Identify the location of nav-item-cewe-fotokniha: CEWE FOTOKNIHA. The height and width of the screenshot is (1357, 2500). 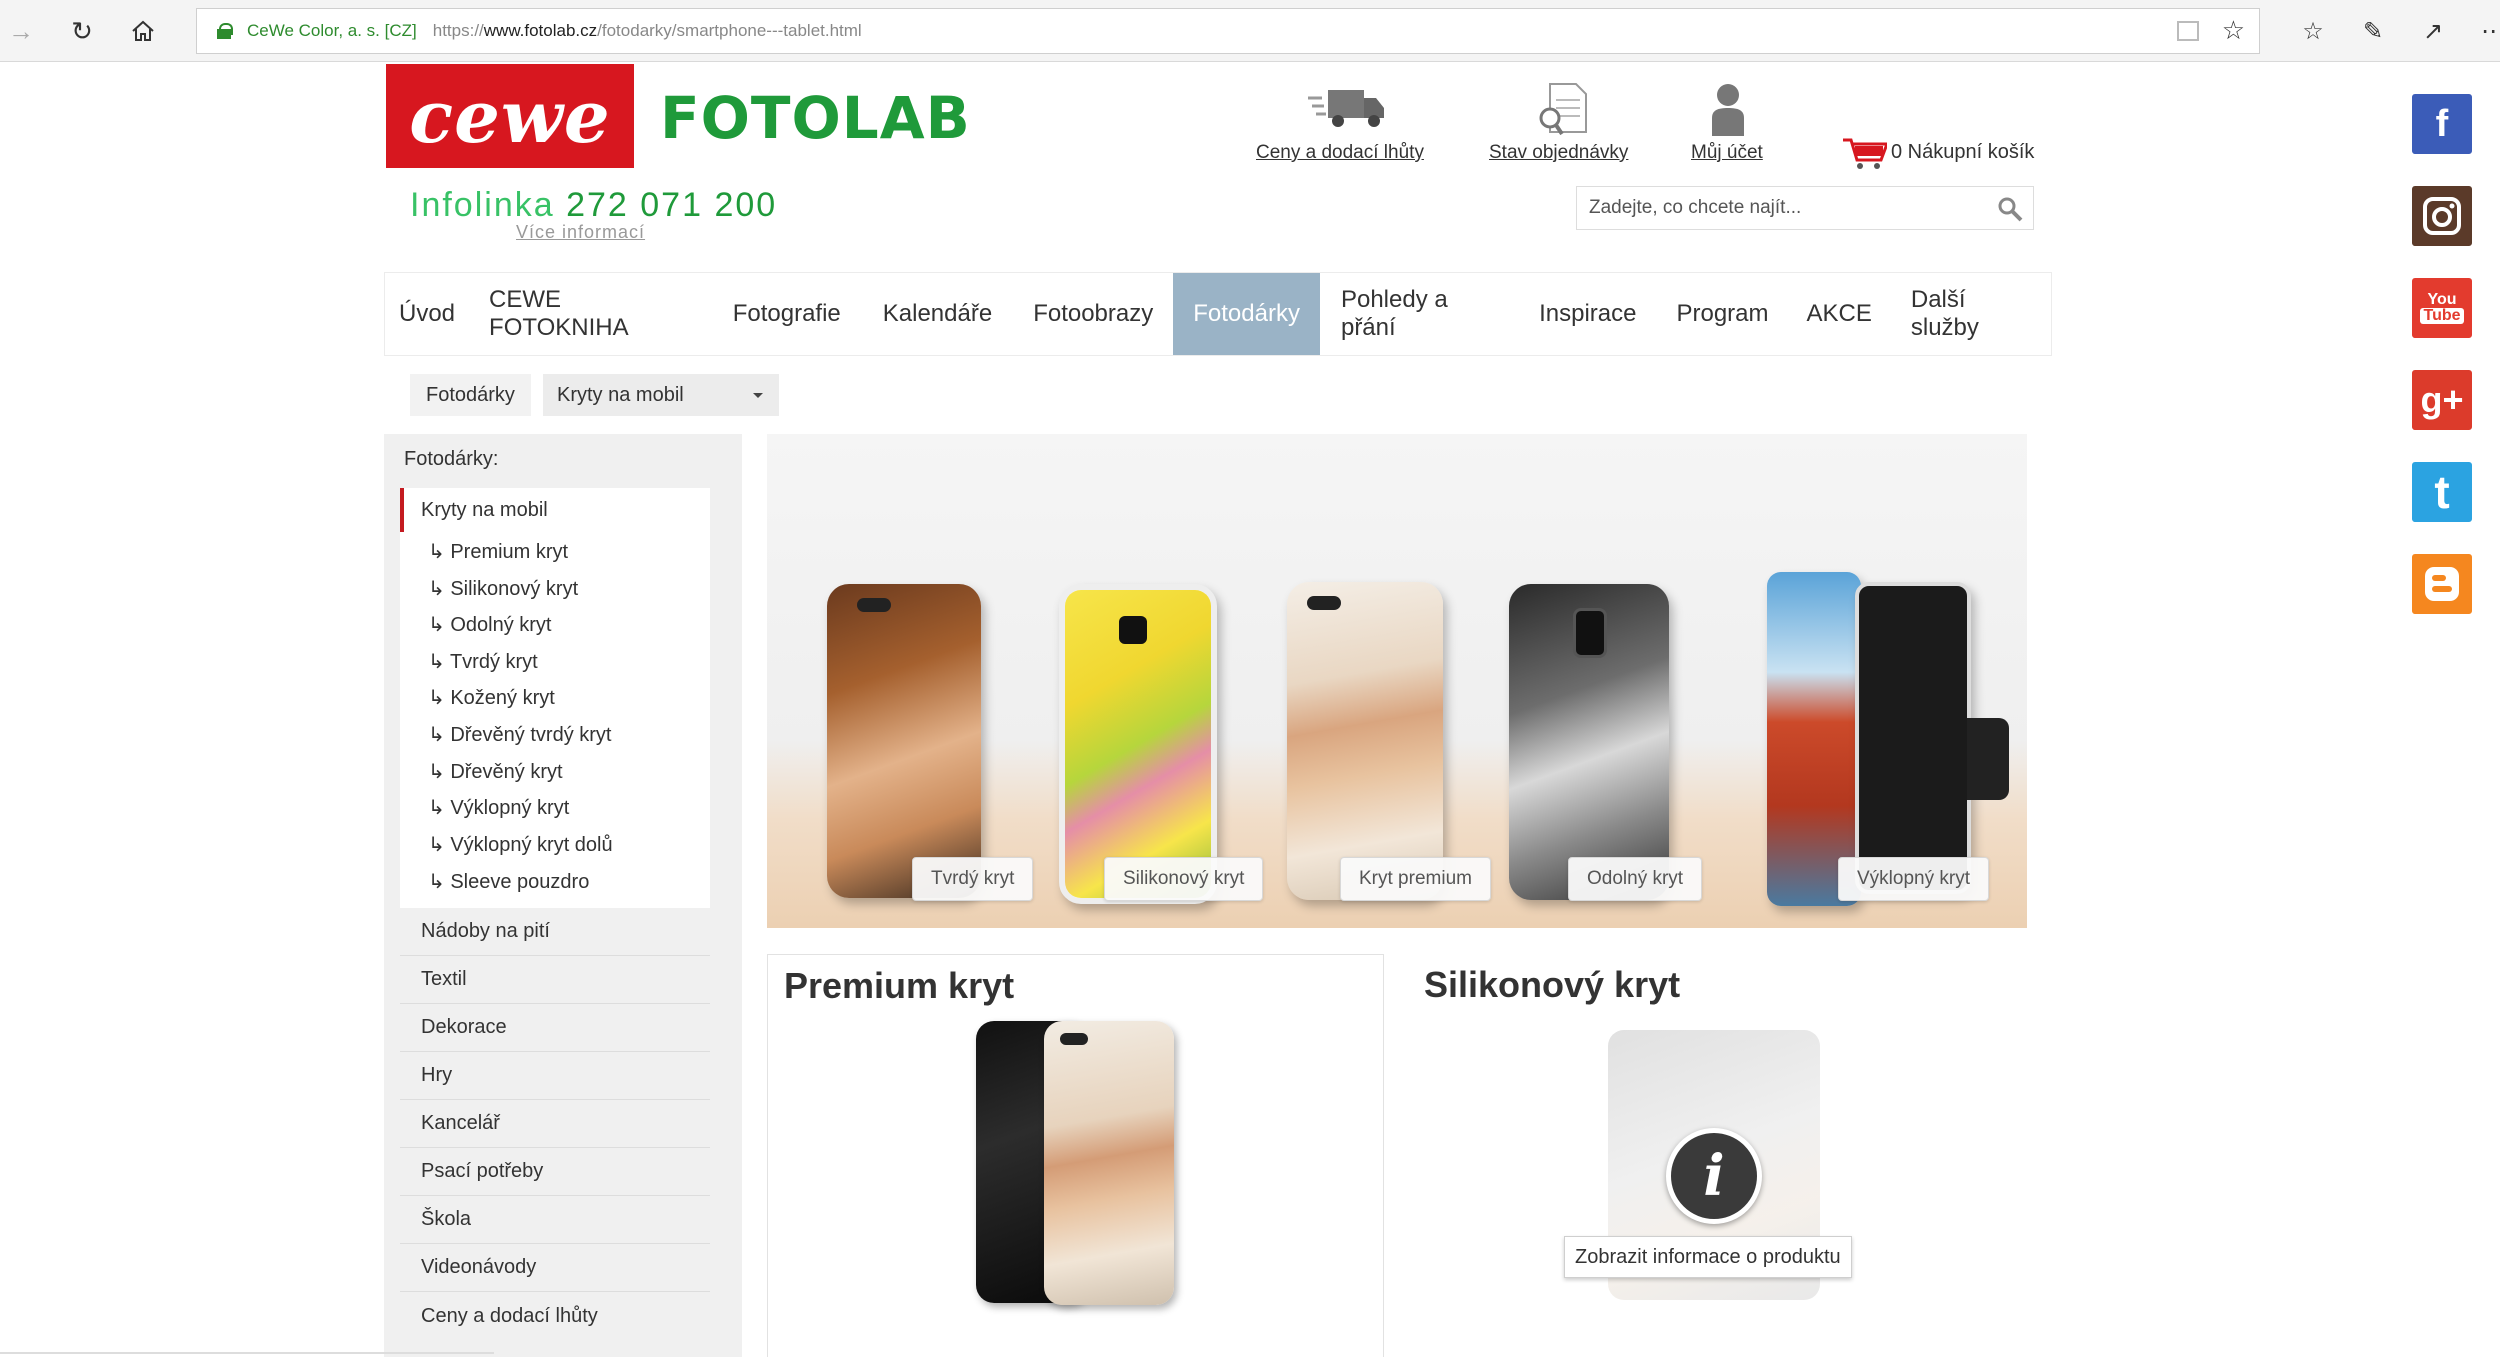
(590, 314).